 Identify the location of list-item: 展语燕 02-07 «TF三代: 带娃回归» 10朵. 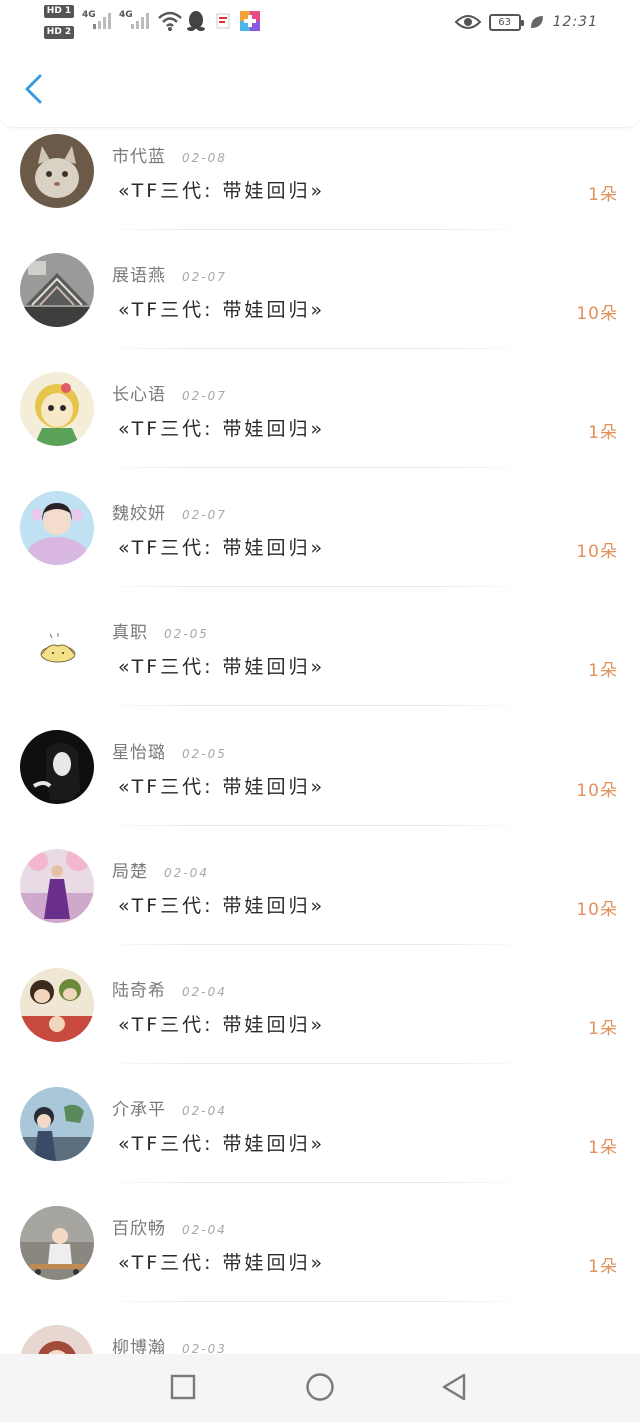
(320, 312).